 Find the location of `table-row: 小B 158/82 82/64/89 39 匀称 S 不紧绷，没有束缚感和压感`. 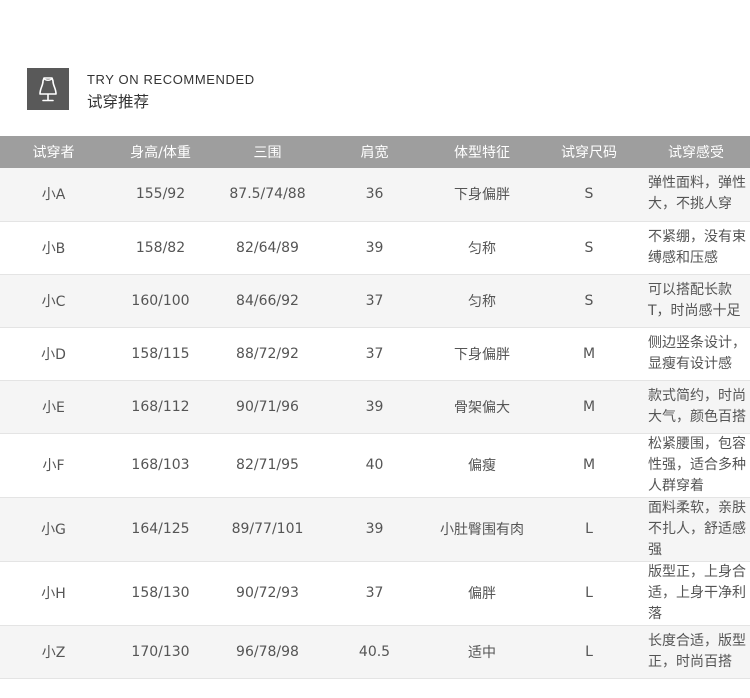

table-row: 小B 158/82 82/64/89 39 匀称 S 不紧绷，没有束缚感和压感 is located at coordinates (375, 248).